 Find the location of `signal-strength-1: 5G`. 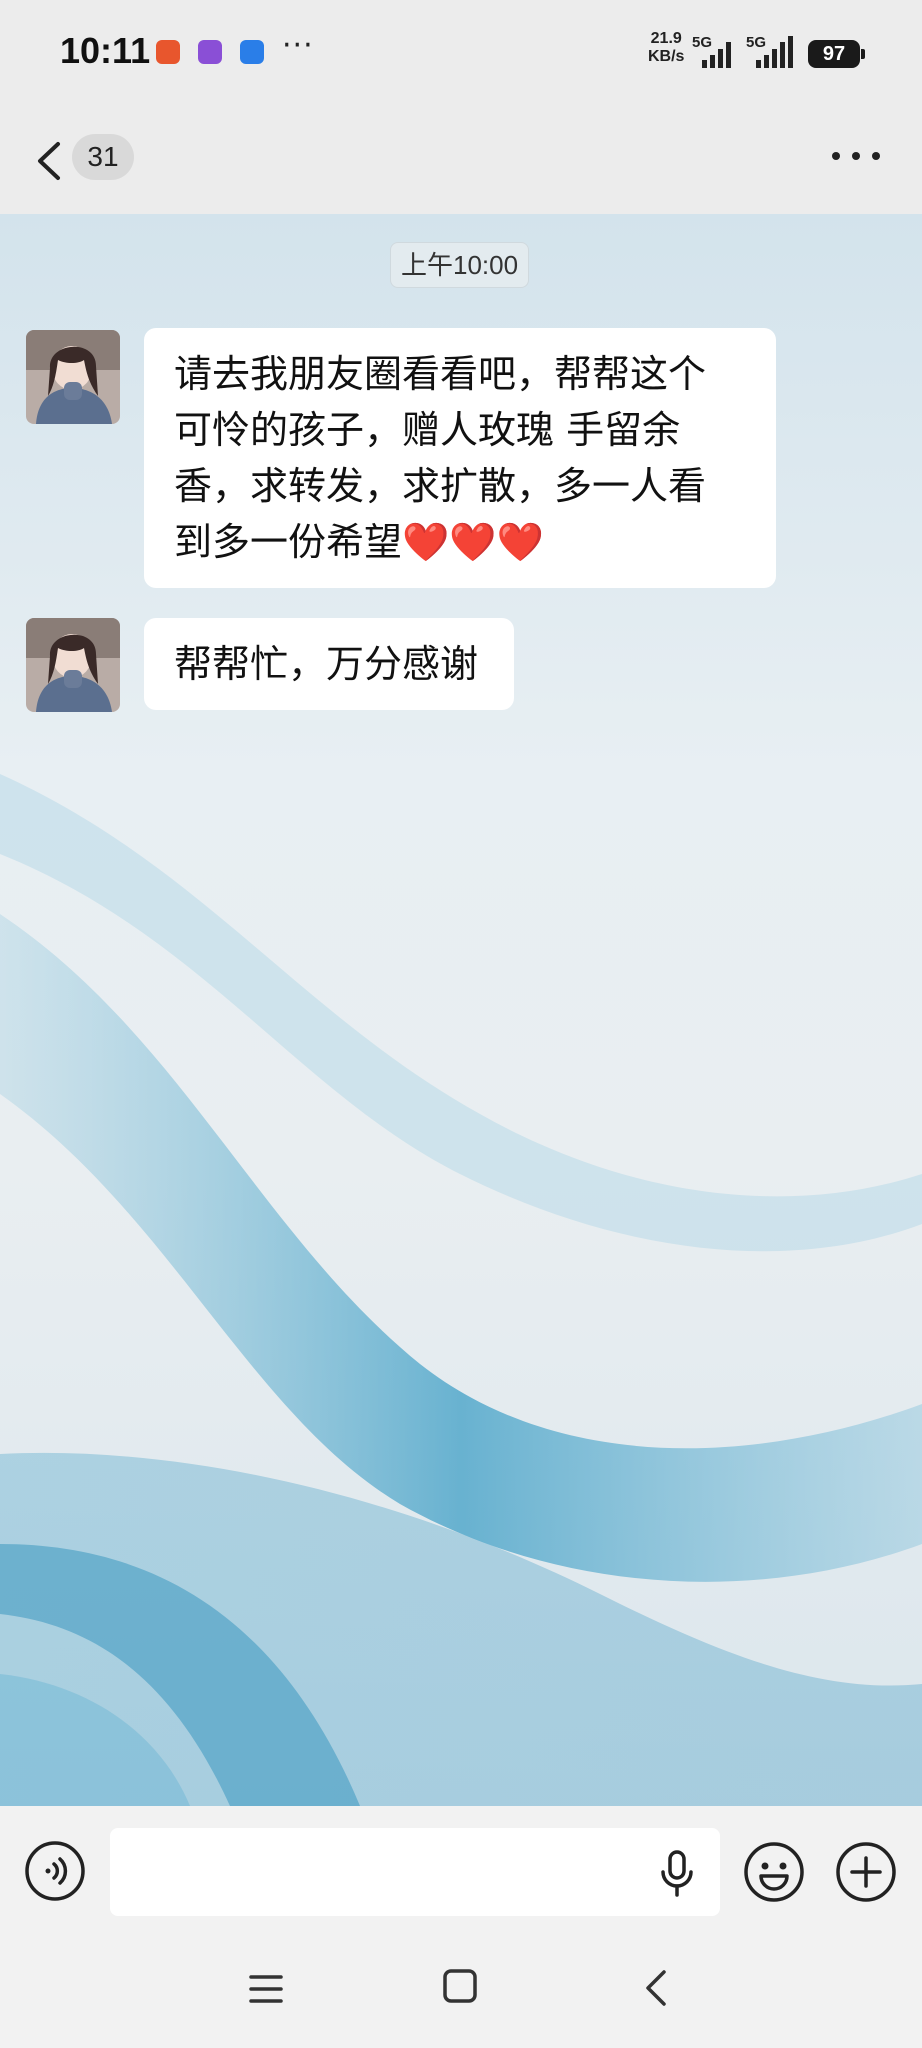

signal-strength-1: 5G is located at coordinates (714, 51).